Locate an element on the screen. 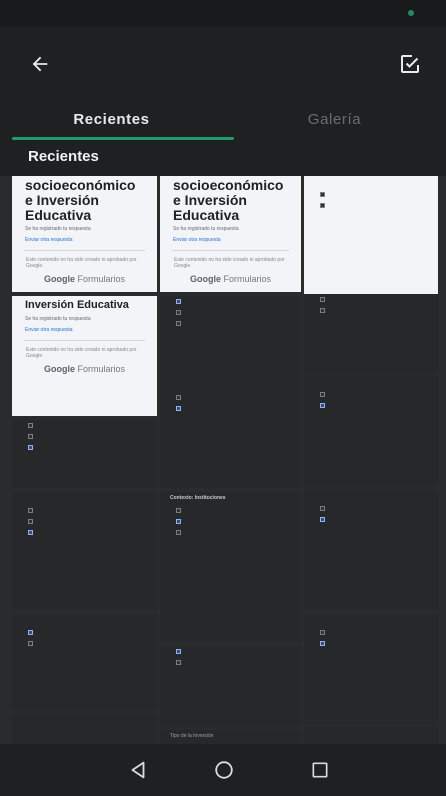  tab-recent: Recientes is located at coordinates (111, 119).